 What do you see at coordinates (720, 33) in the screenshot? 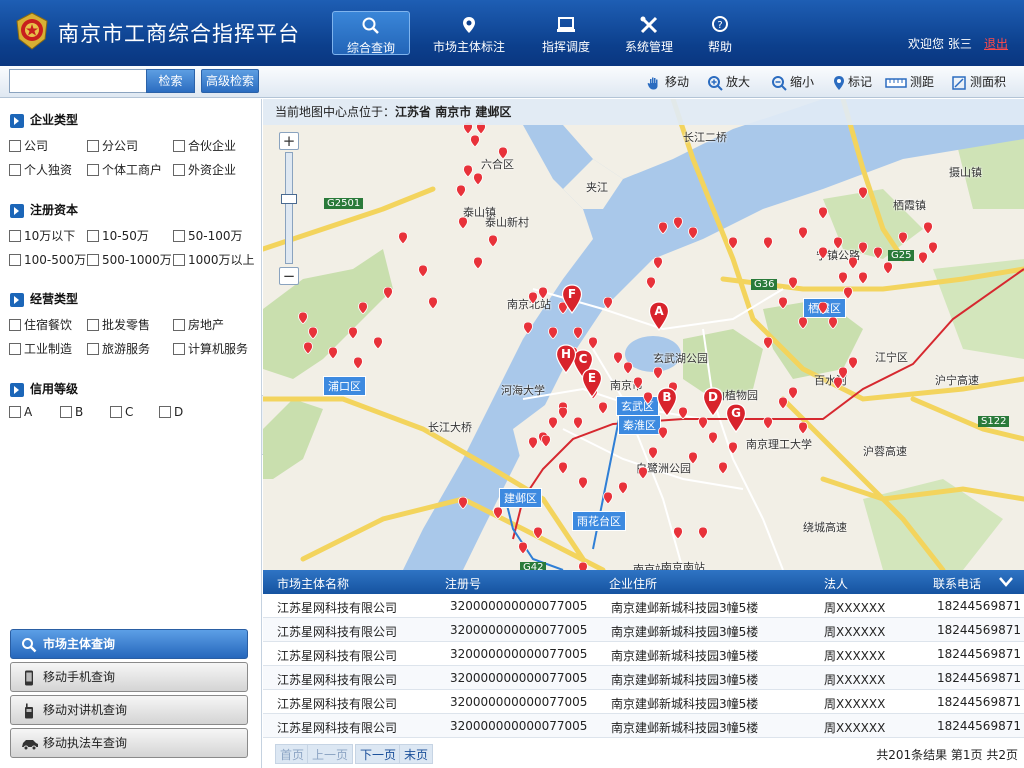
I see `nav-help: ? 帮助` at bounding box center [720, 33].